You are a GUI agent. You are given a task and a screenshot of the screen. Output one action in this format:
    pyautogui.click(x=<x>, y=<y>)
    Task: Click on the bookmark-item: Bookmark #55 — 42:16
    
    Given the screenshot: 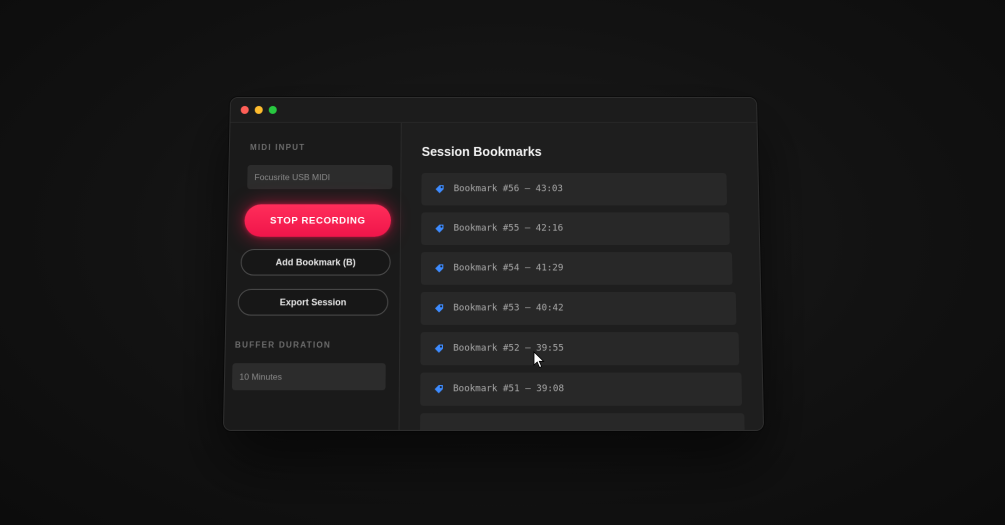 What is the action you would take?
    pyautogui.click(x=575, y=228)
    